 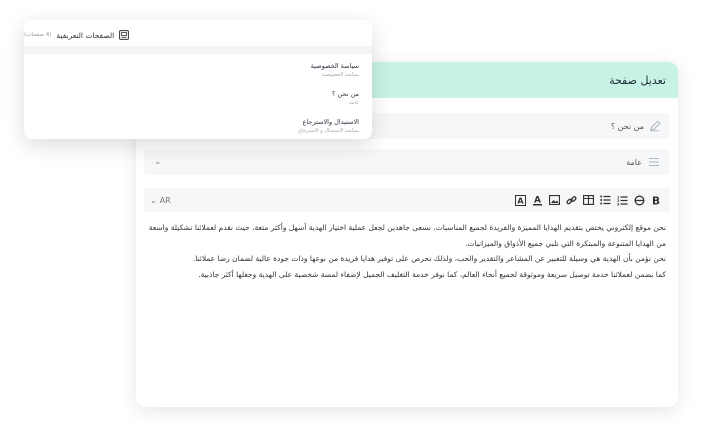 What do you see at coordinates (330, 122) in the screenshot?
I see `item-title: الاستبدال والاسترجاع` at bounding box center [330, 122].